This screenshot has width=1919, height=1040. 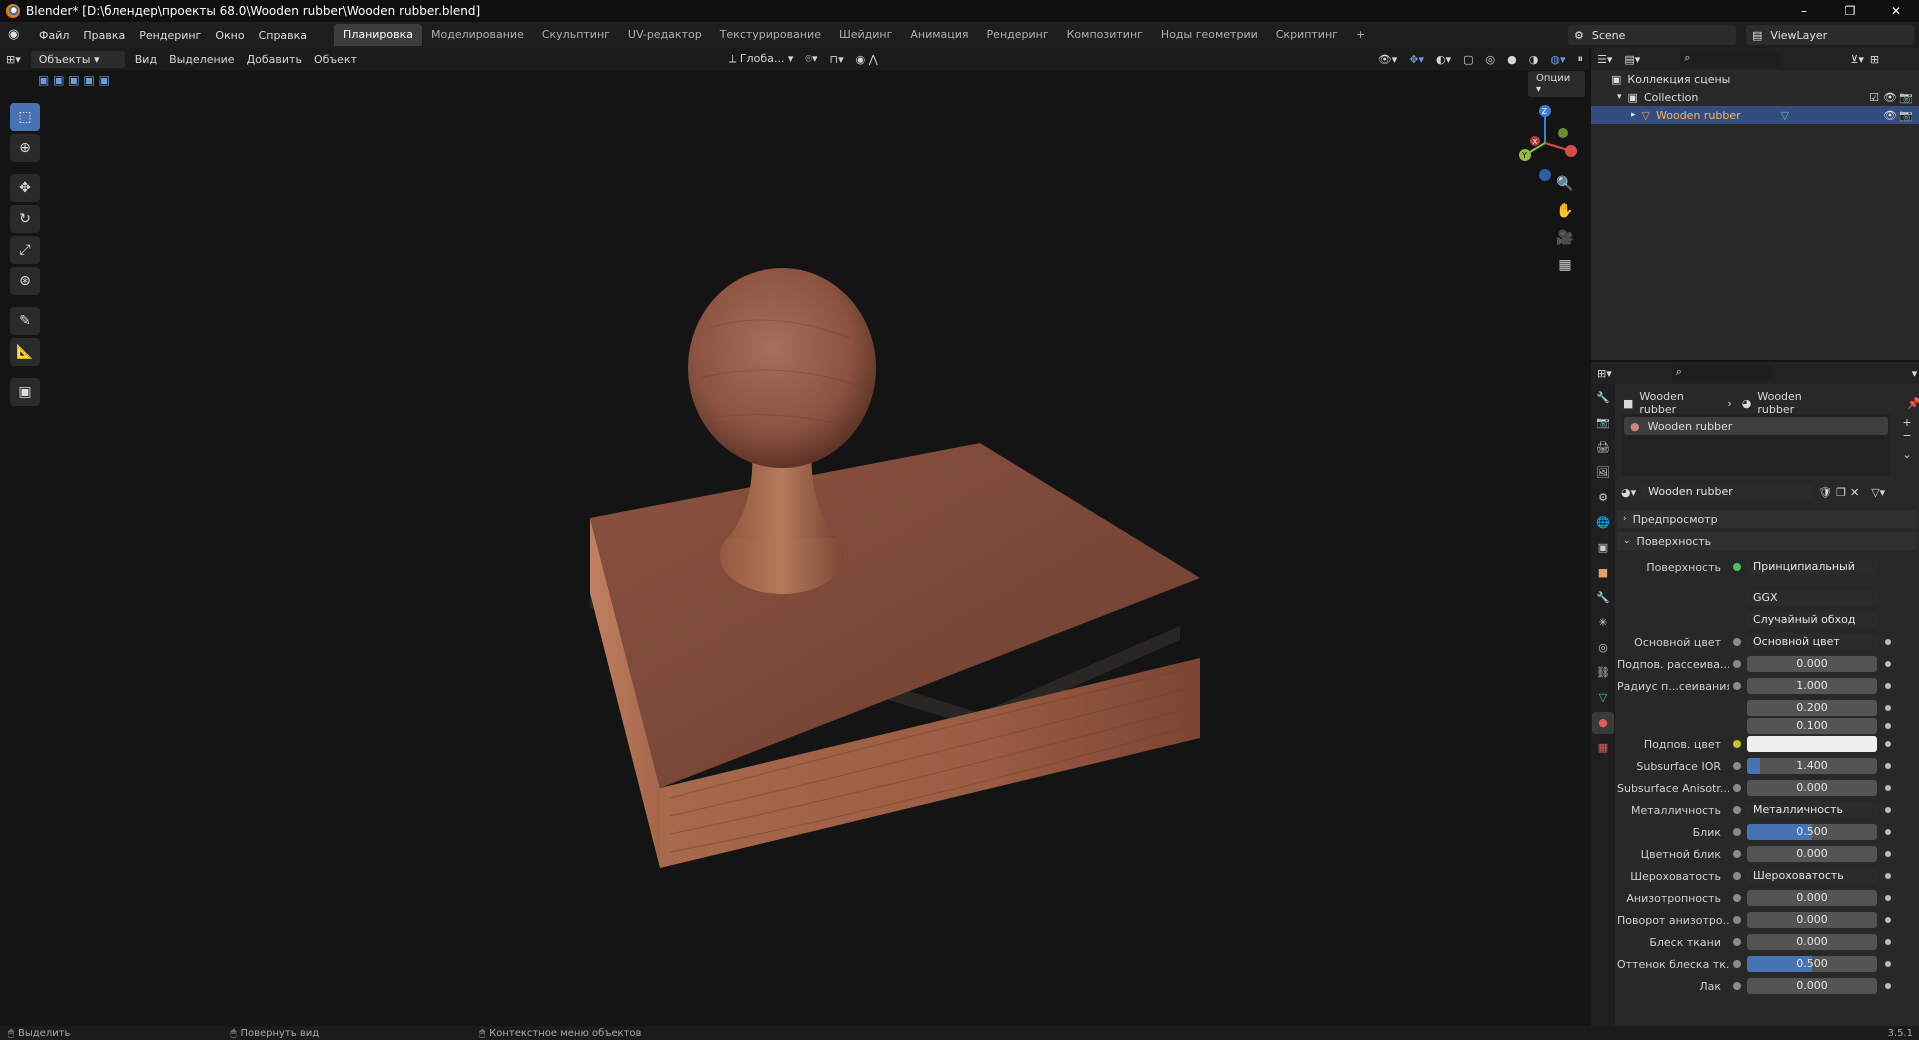 I want to click on tab-geometry-nodes: Ноды геометрии, so click(x=1209, y=35).